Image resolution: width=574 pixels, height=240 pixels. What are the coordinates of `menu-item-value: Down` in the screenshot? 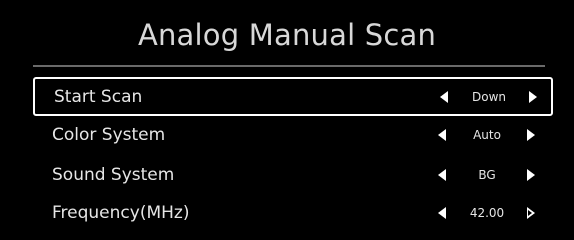 It's located at (488, 96).